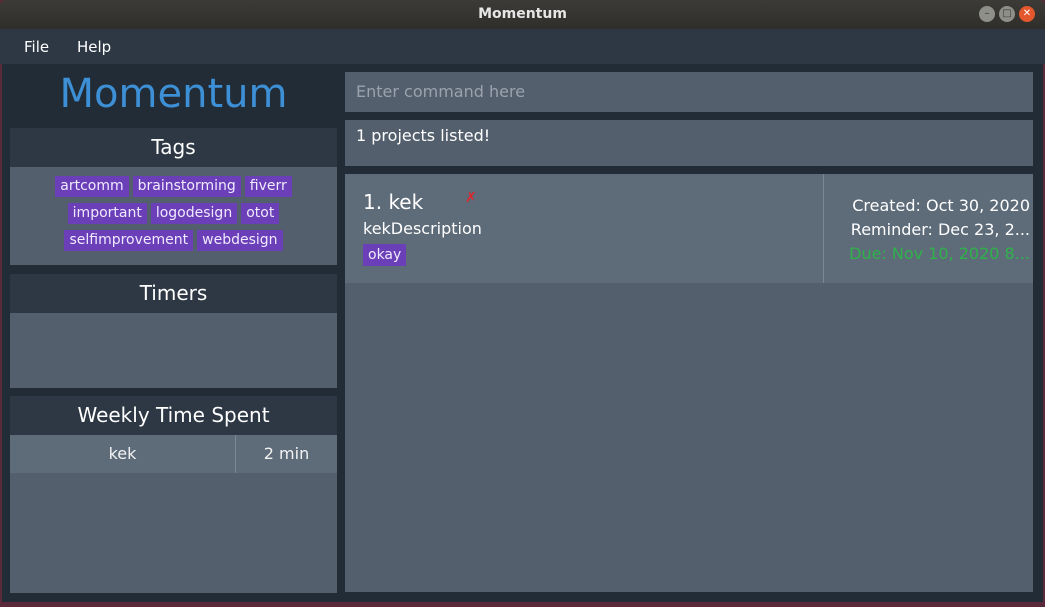 The width and height of the screenshot is (1045, 607). What do you see at coordinates (584, 228) in the screenshot?
I see `project-card-main: 1. kek ✗ kekDescription okay` at bounding box center [584, 228].